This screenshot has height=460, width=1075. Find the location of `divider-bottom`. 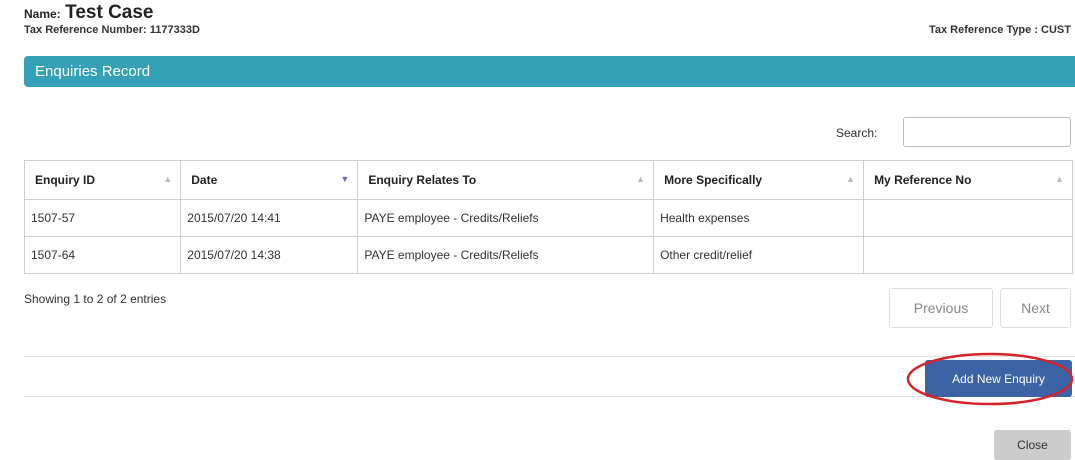

divider-bottom is located at coordinates (549, 396).